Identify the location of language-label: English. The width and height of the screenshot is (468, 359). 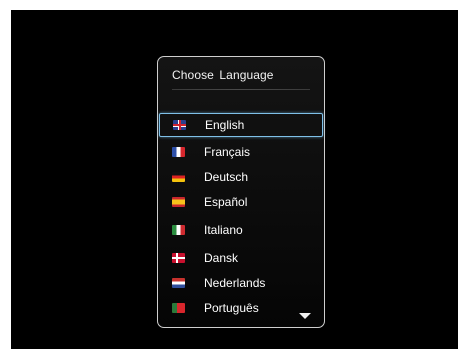
(225, 125).